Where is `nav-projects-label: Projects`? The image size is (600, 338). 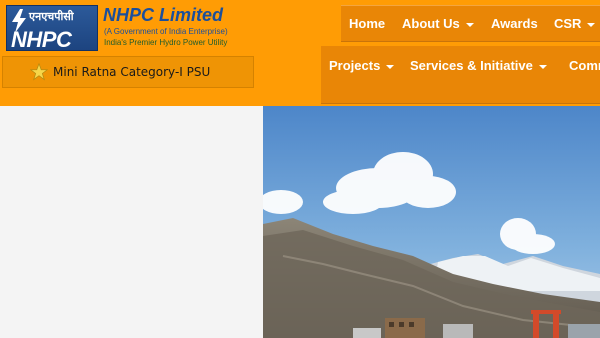 nav-projects-label: Projects is located at coordinates (355, 65).